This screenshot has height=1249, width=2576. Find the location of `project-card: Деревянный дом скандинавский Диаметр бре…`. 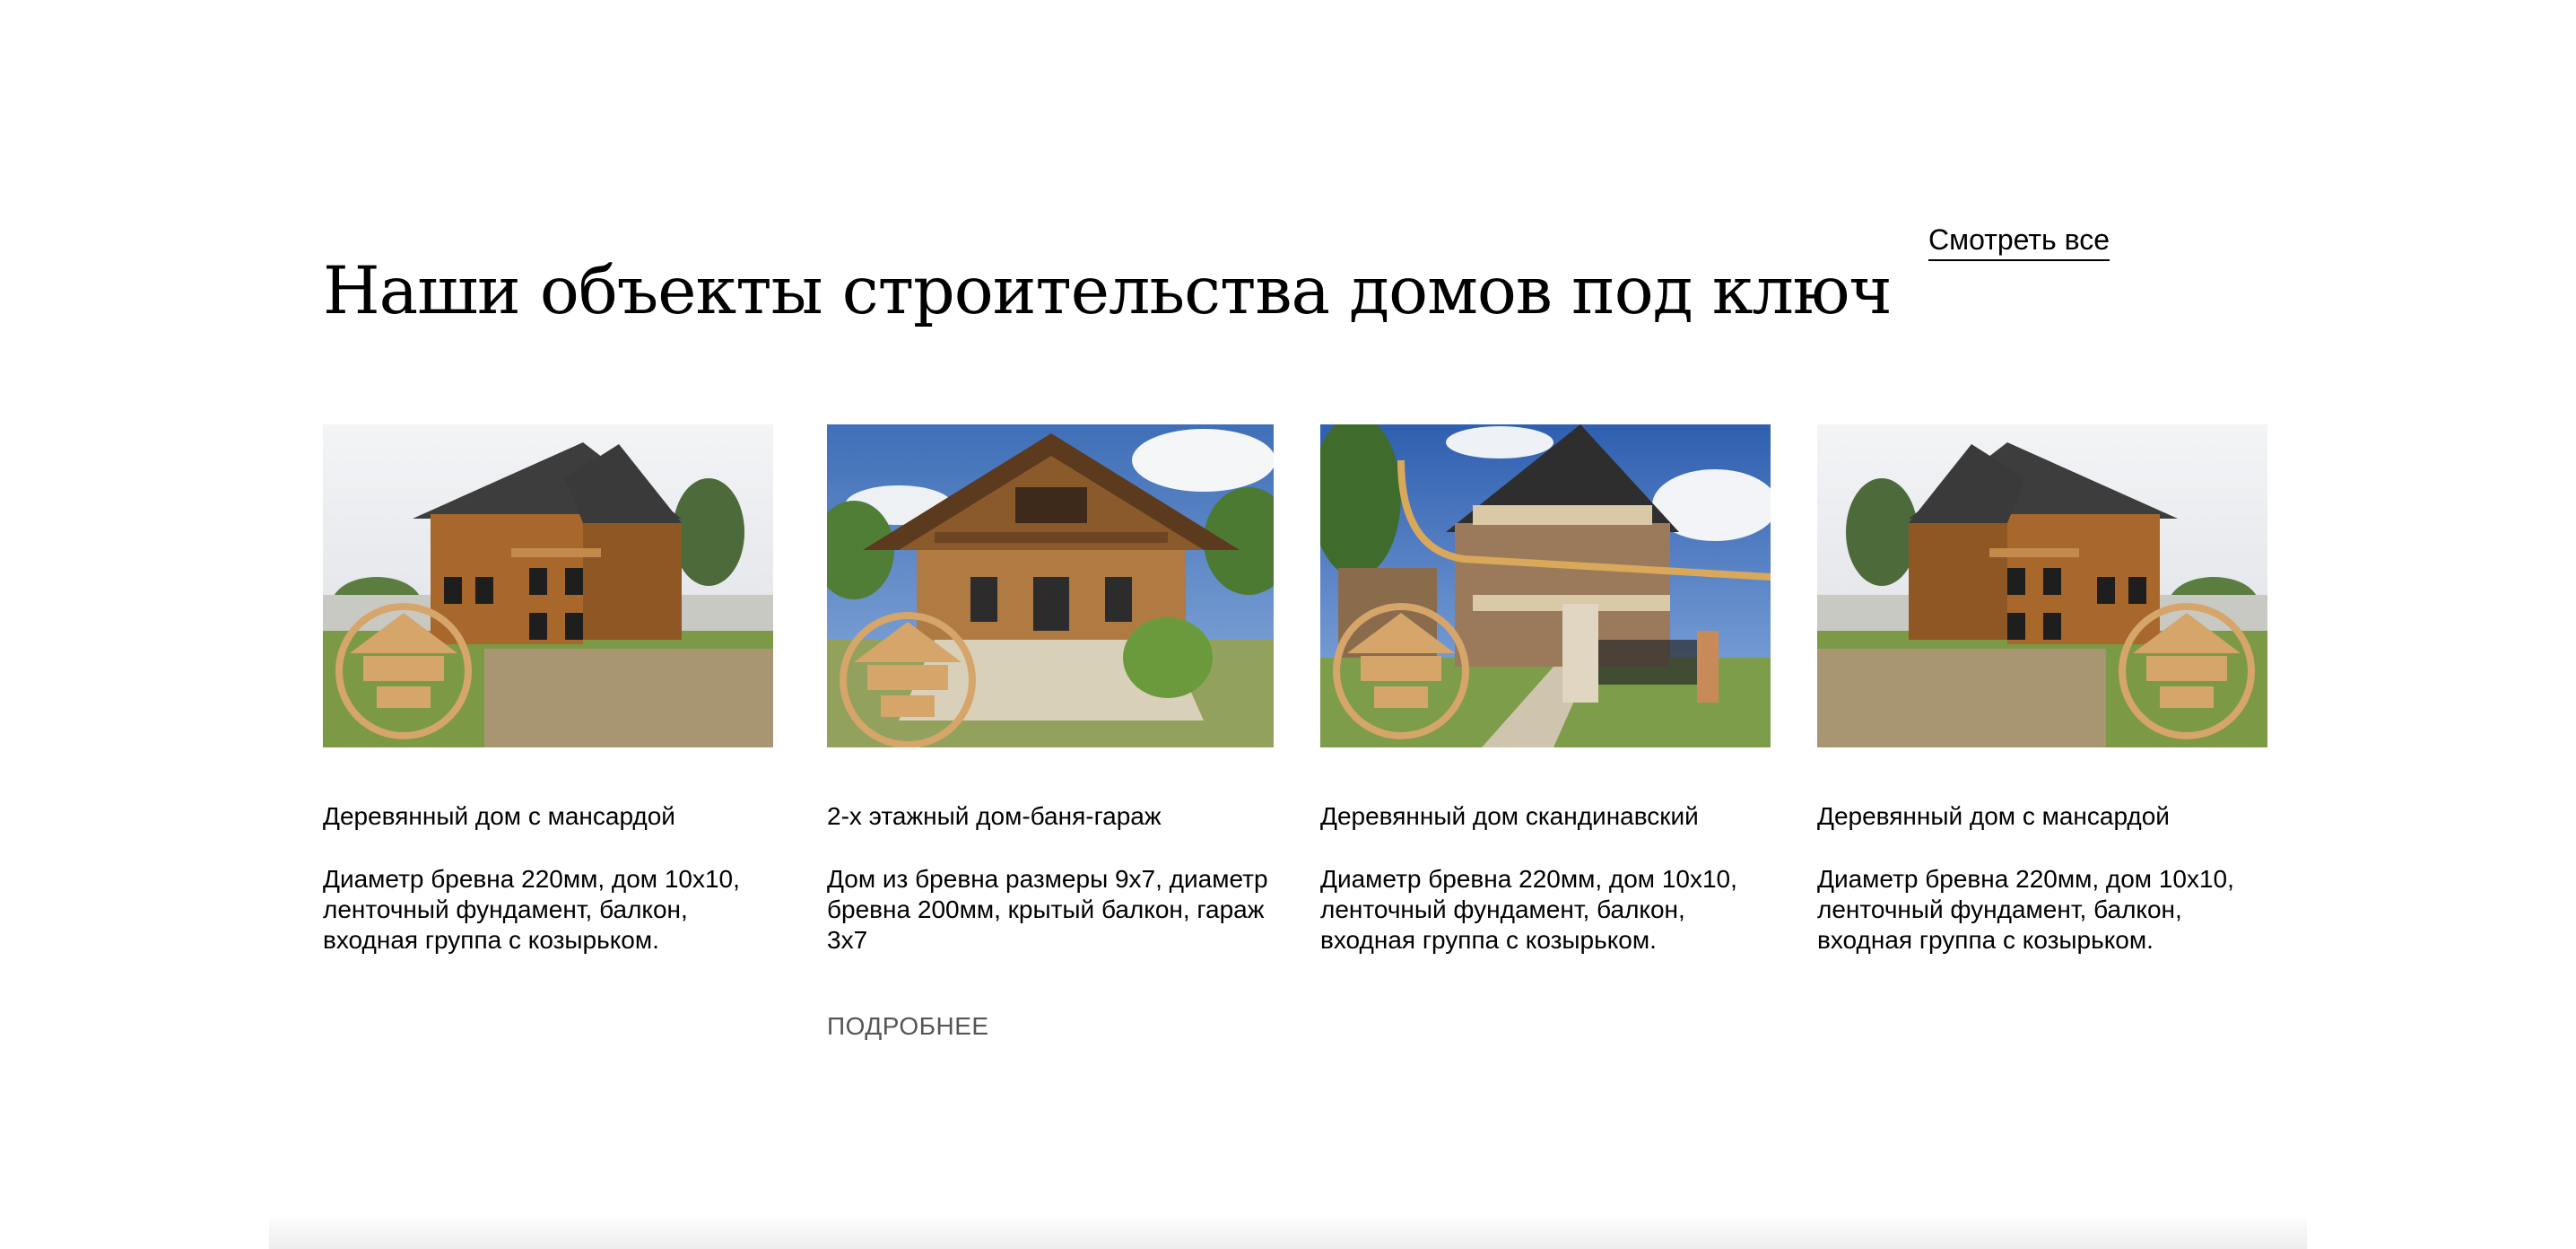

project-card: Деревянный дом скандинавский Диаметр бре… is located at coordinates (1545, 690).